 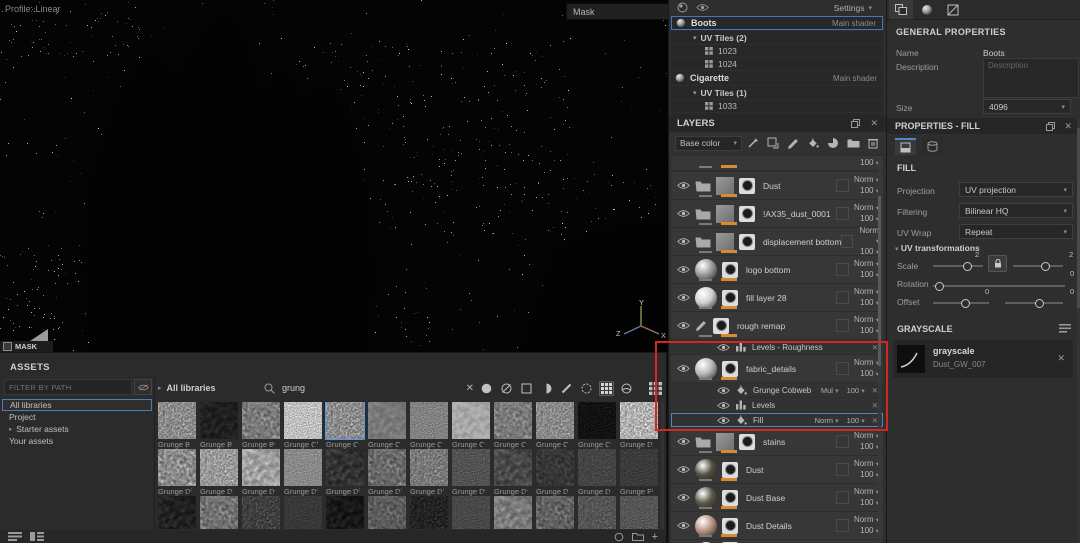 I want to click on effect-blend-mode: Mul ▾, so click(x=830, y=390).